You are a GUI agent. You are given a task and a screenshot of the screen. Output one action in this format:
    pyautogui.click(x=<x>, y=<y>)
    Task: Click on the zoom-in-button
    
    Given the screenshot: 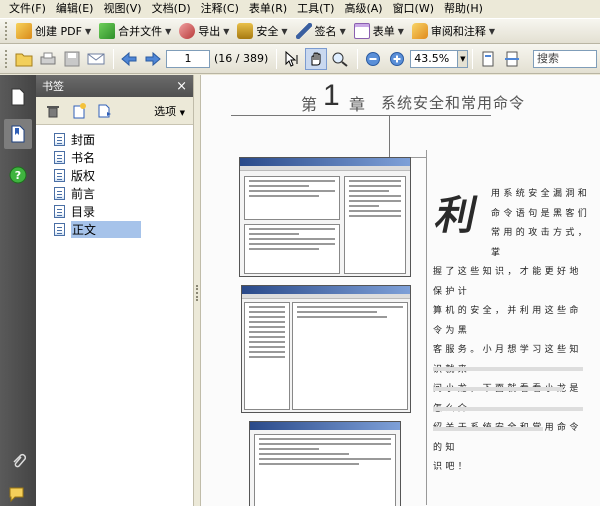 What is the action you would take?
    pyautogui.click(x=397, y=59)
    